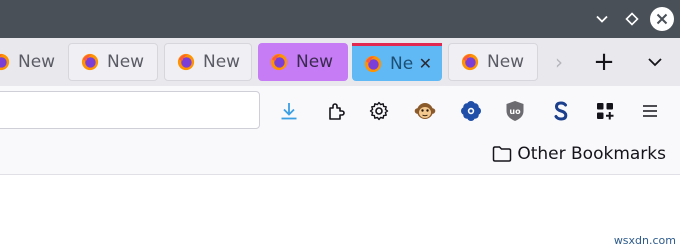  I want to click on watermark: wsxdn.com, so click(644, 240).